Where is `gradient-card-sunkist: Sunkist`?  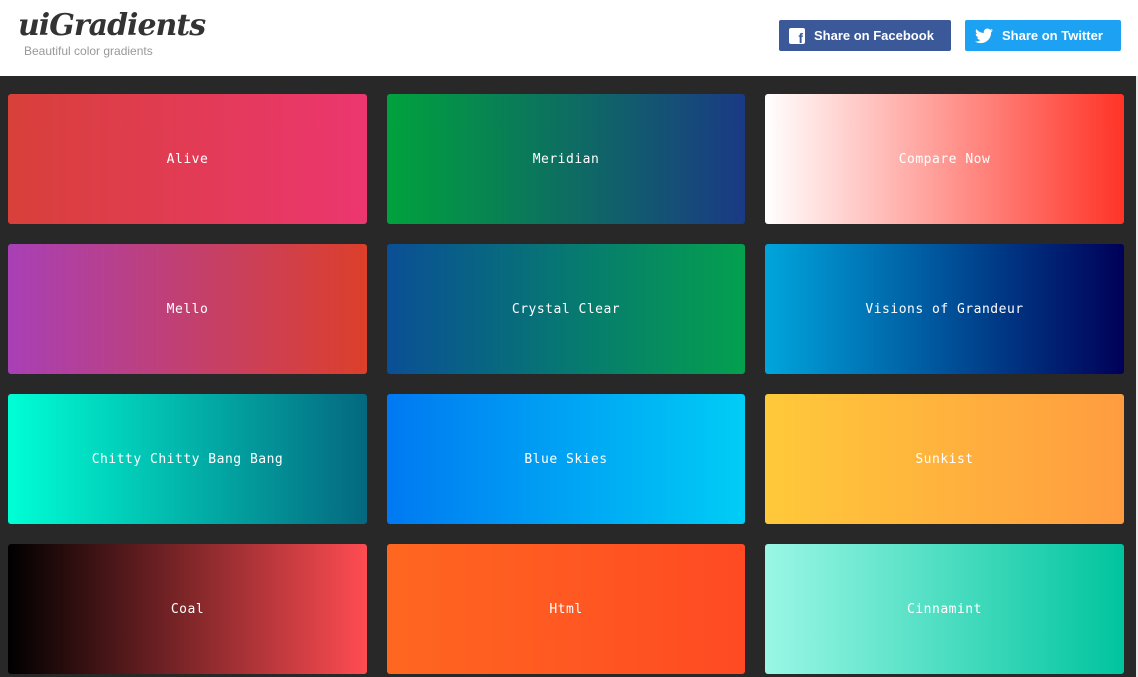 gradient-card-sunkist: Sunkist is located at coordinates (944, 459).